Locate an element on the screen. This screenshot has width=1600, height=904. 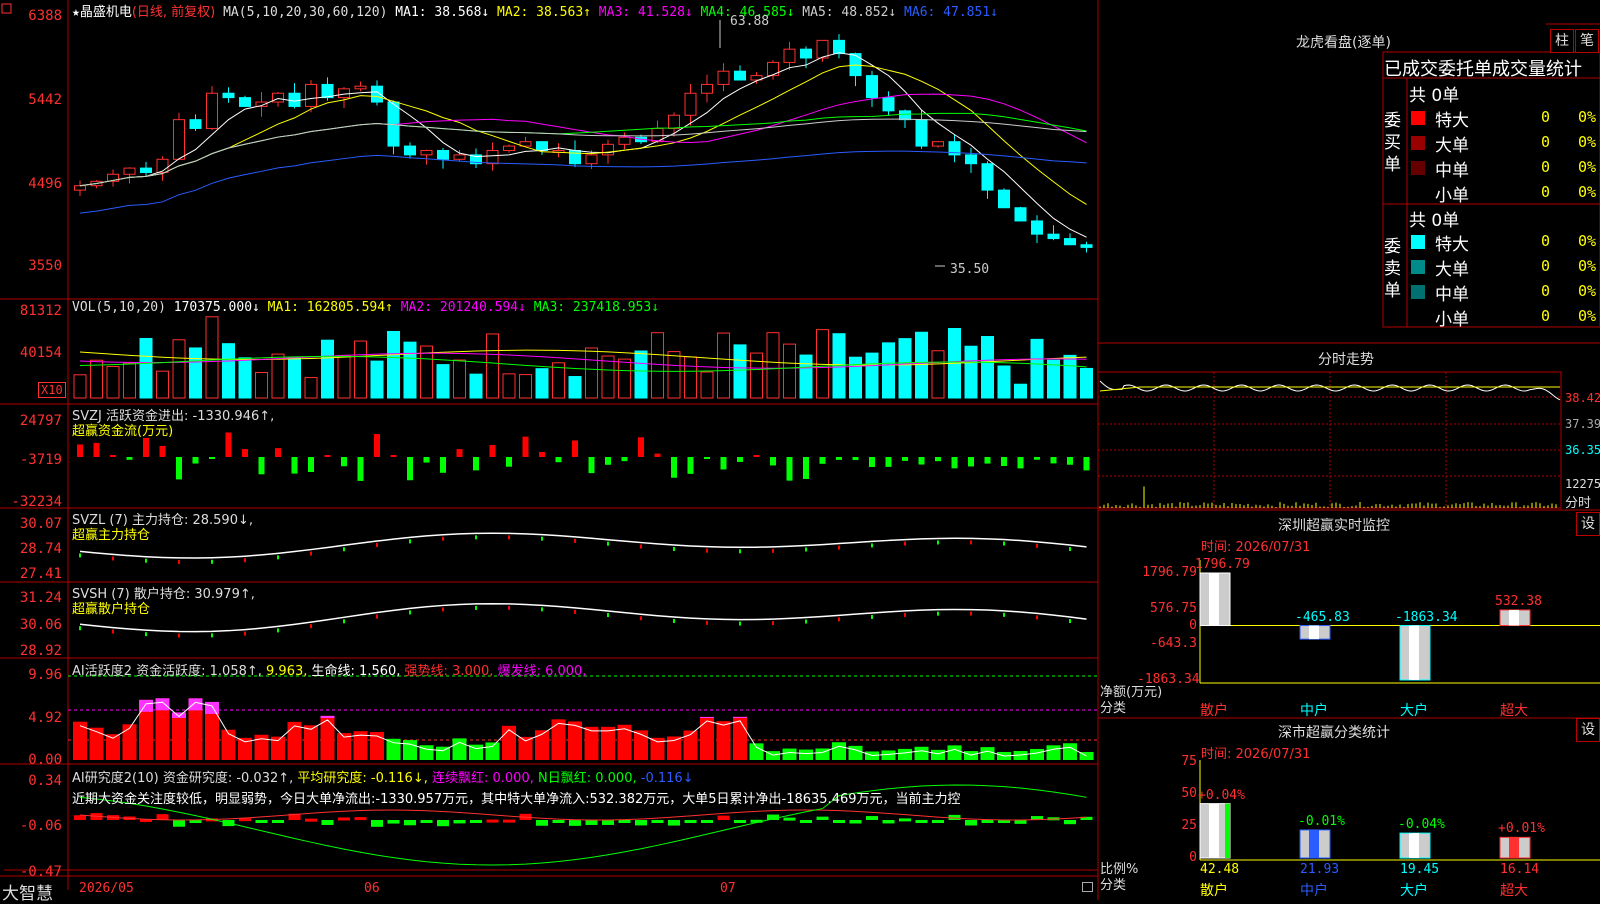
fenshi-axis-1: 38.42 is located at coordinates (1582, 398).